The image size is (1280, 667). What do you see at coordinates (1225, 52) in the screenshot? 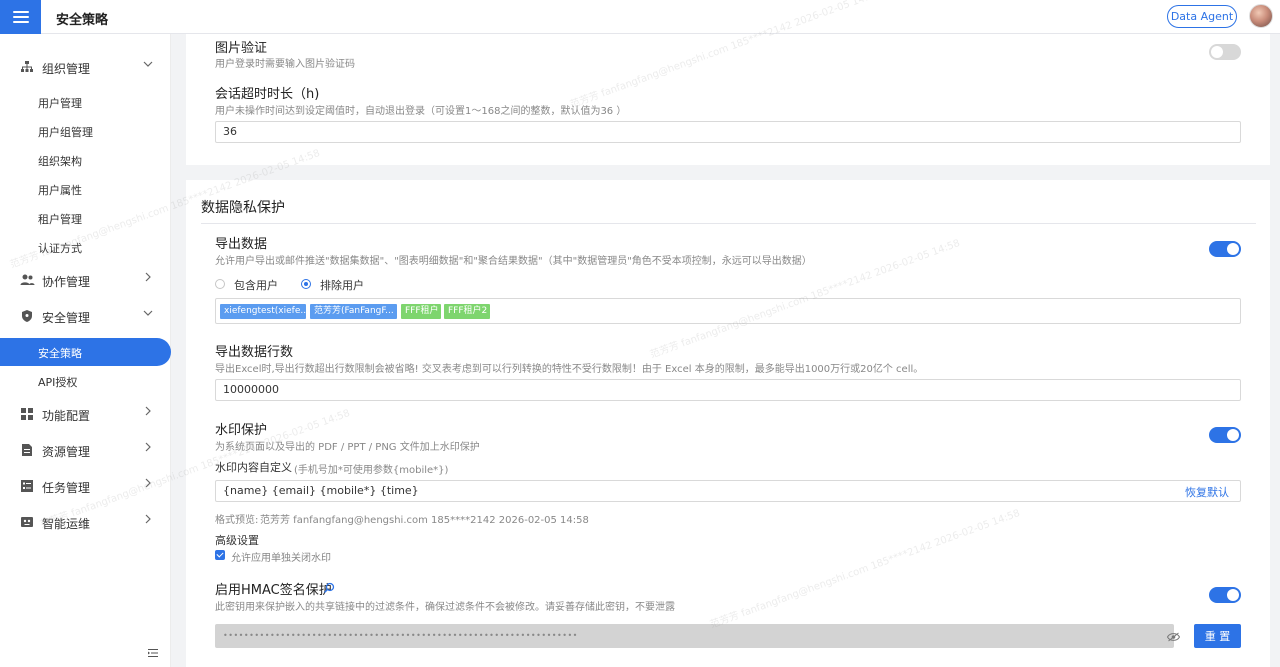
I see `image-captcha-toggle` at bounding box center [1225, 52].